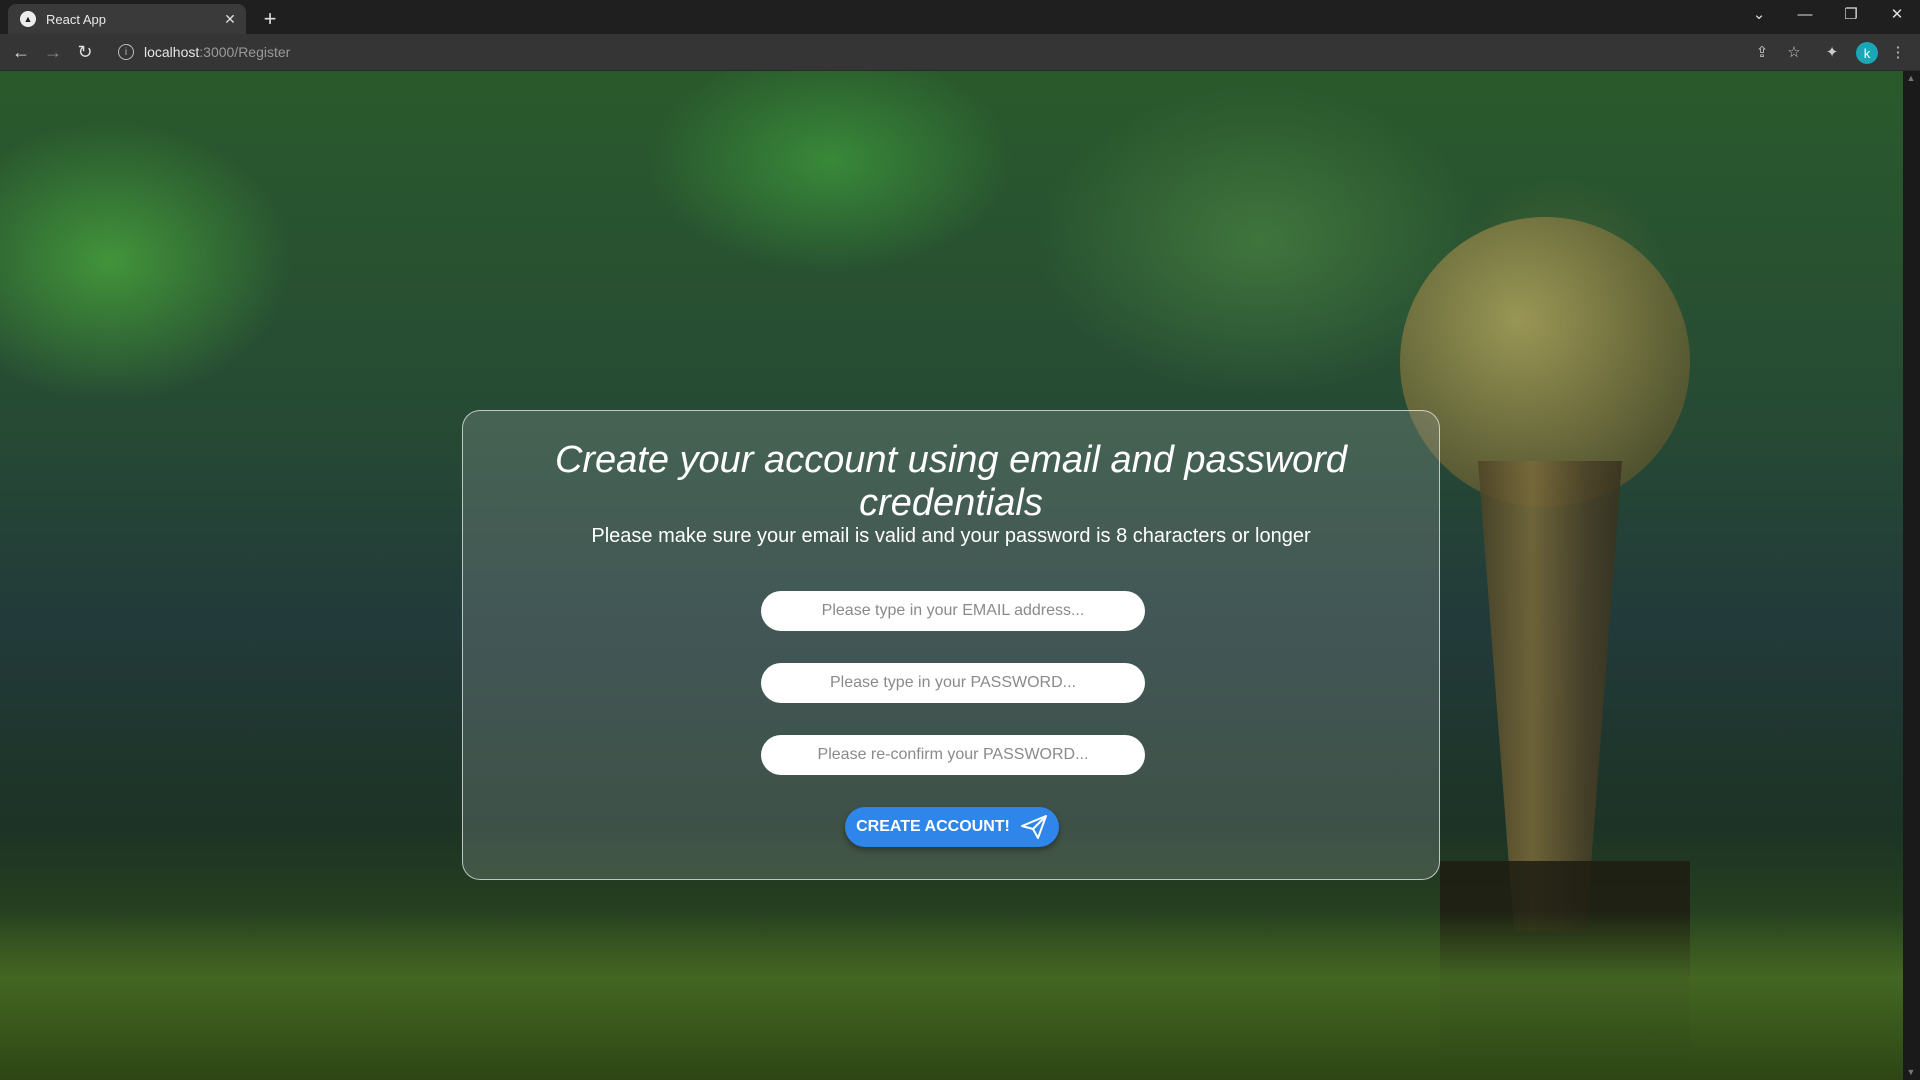 Image resolution: width=1920 pixels, height=1080 pixels. Describe the element at coordinates (53, 52) in the screenshot. I see `forward-icon: →` at that location.